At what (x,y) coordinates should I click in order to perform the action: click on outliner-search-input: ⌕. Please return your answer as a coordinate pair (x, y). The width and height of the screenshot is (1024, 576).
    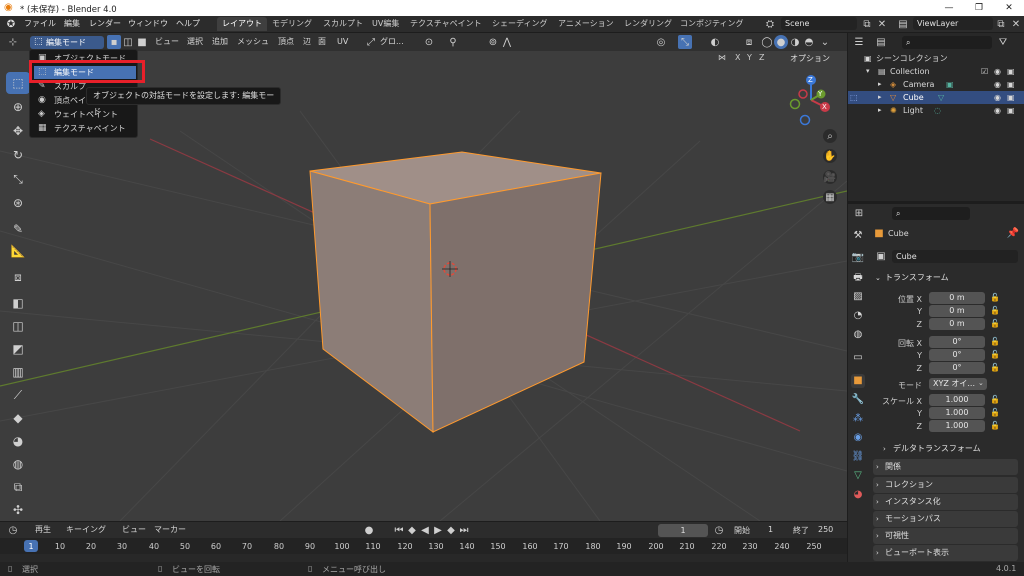
    Looking at the image, I should click on (947, 42).